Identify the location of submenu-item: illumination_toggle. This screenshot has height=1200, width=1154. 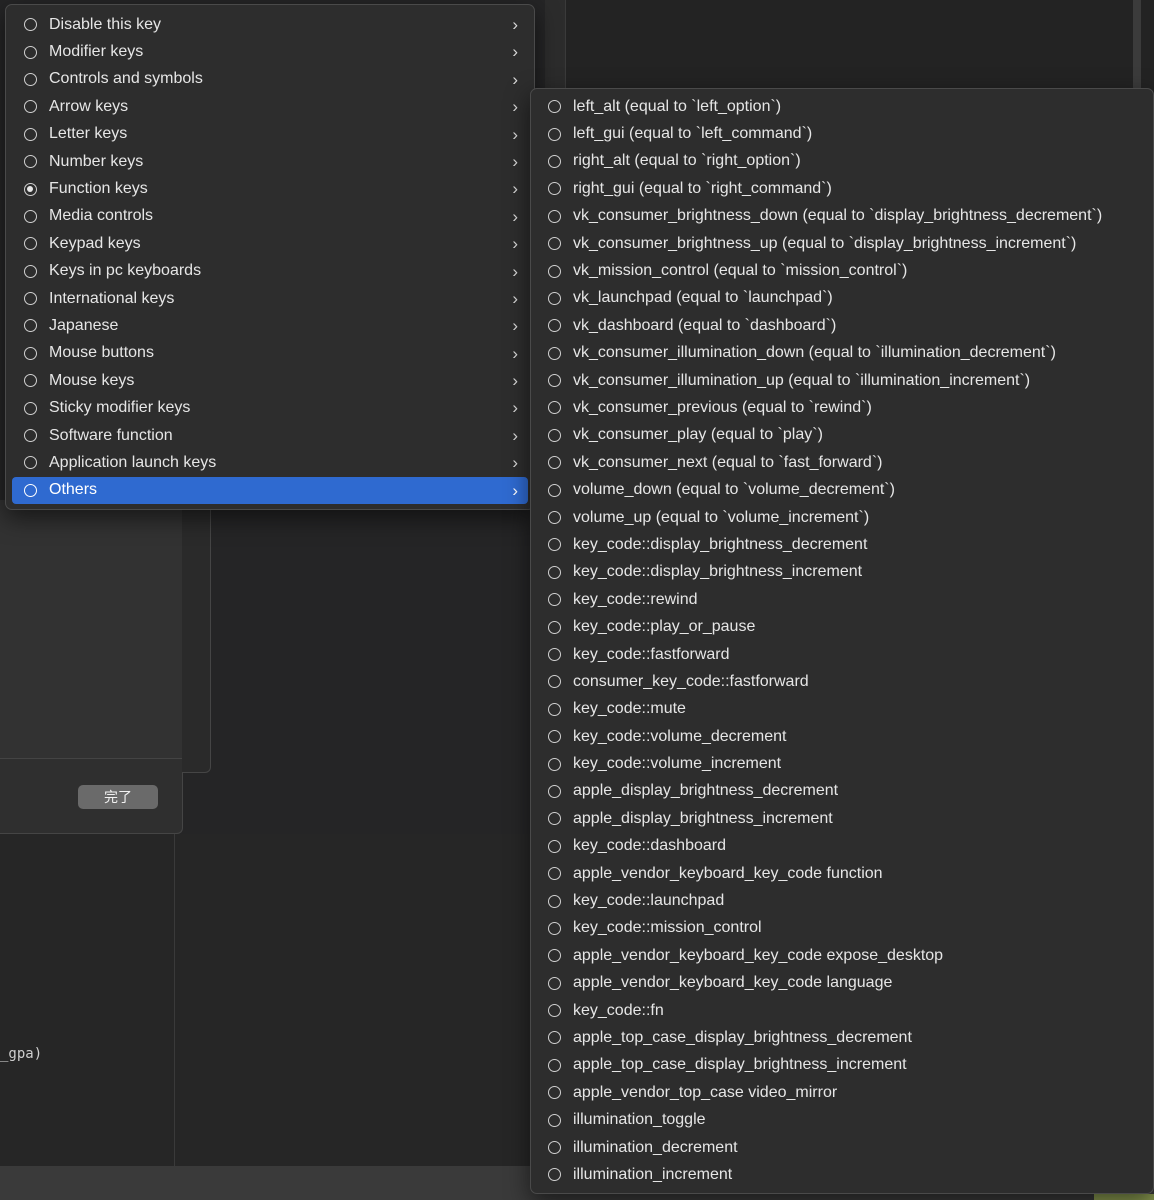
(842, 1119).